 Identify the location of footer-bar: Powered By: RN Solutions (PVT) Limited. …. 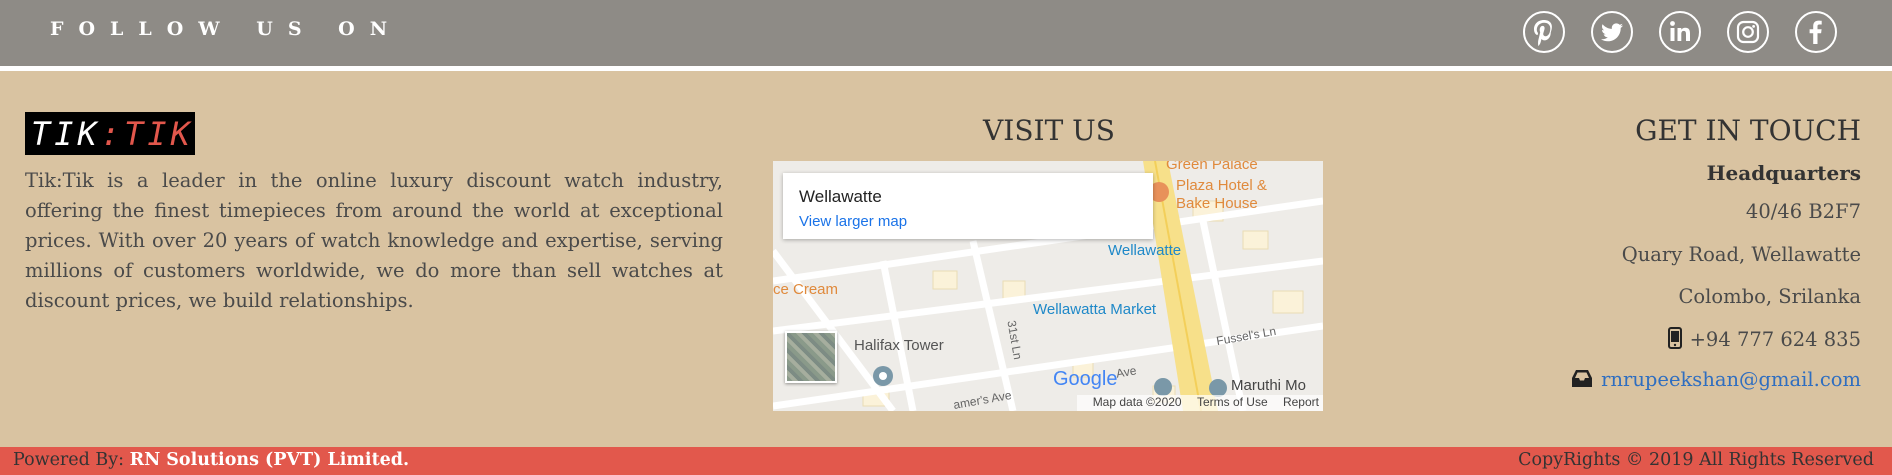
(946, 461).